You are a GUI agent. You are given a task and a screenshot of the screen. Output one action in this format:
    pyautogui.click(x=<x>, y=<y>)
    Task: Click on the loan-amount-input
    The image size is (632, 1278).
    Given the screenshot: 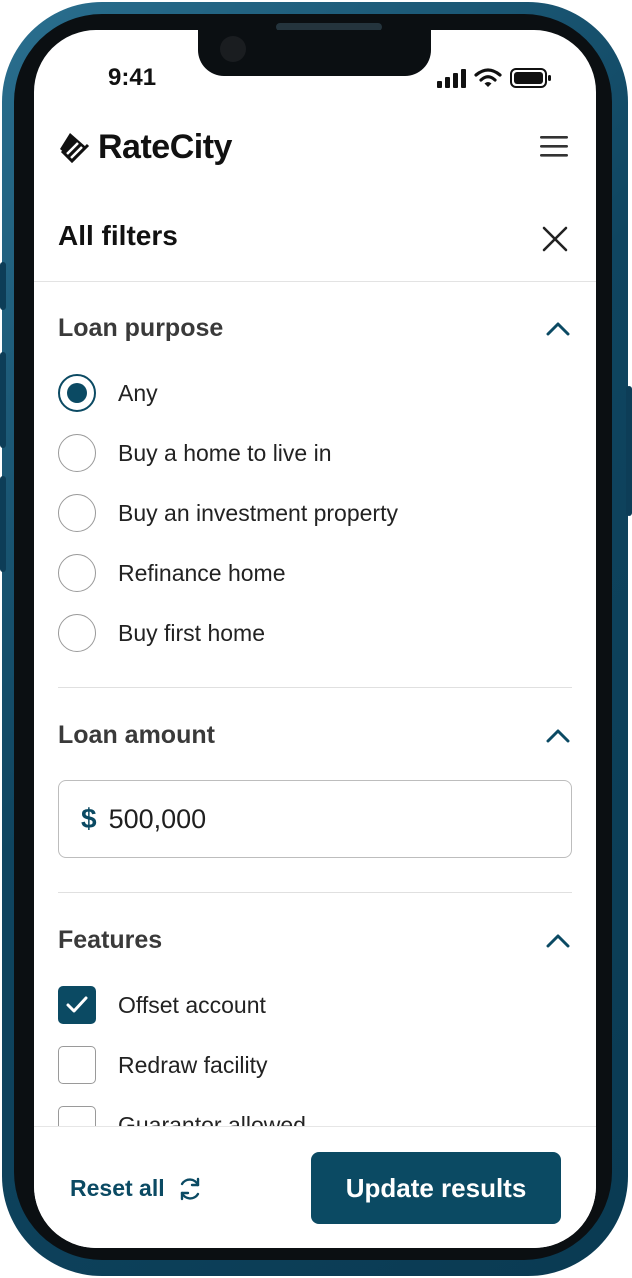 What is the action you would take?
    pyautogui.click(x=298, y=819)
    